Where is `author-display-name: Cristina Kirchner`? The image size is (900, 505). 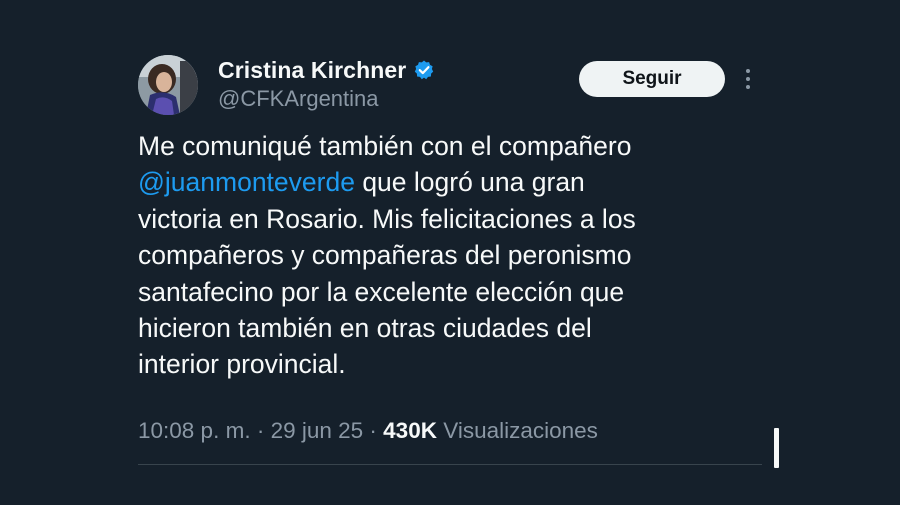 author-display-name: Cristina Kirchner is located at coordinates (312, 70).